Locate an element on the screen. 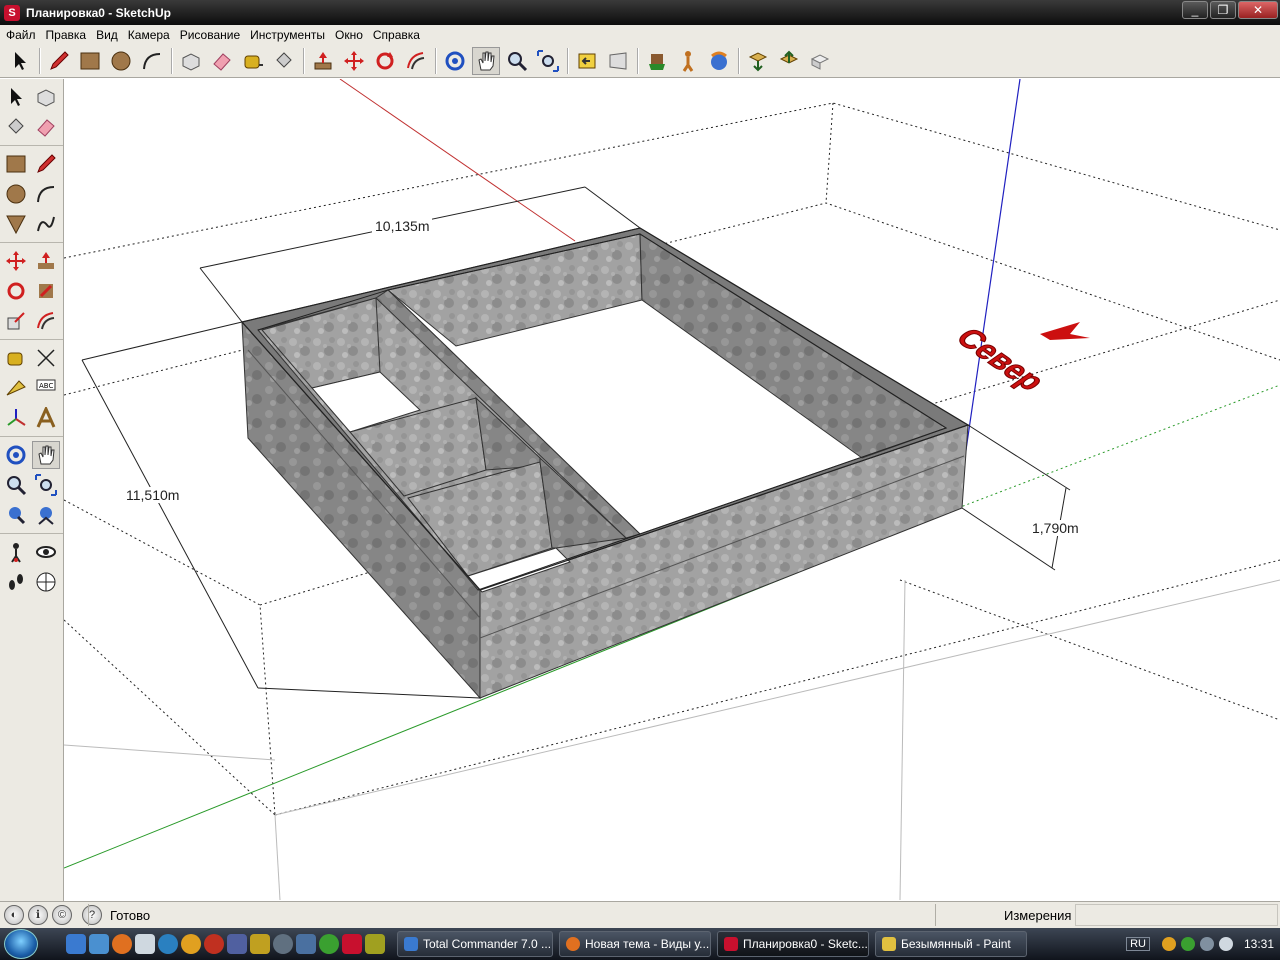  geo-location-icon: ◐ is located at coordinates (14, 915).